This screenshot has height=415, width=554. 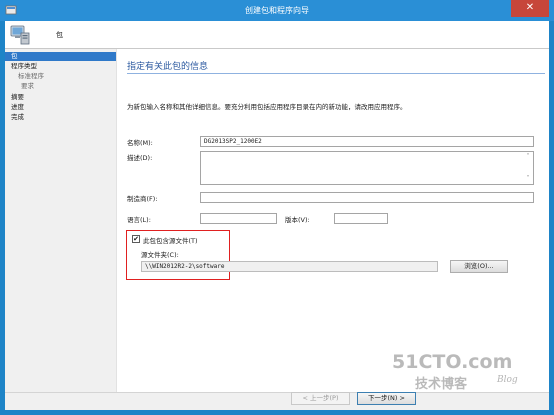 What do you see at coordinates (60, 56) in the screenshot?
I see `nav-item-package: 包` at bounding box center [60, 56].